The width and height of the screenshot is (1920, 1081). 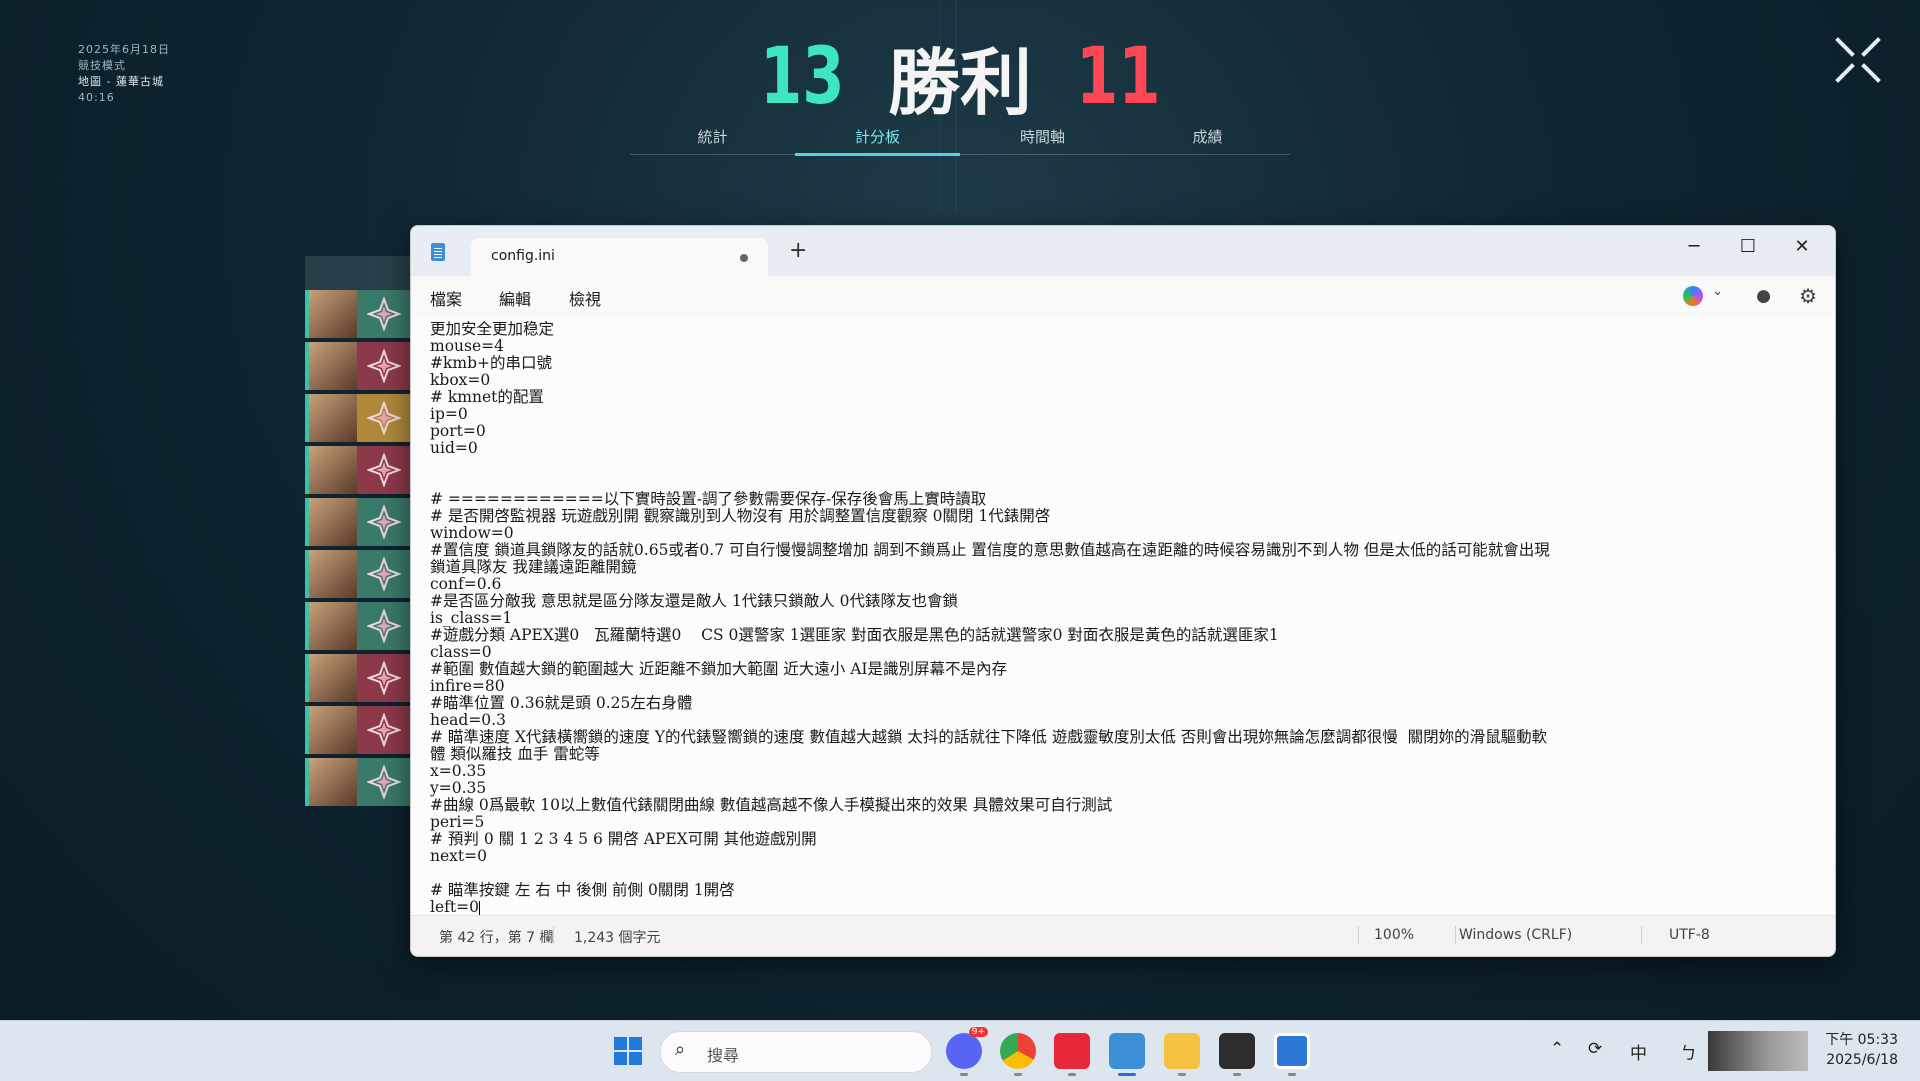 I want to click on window-close-icon: ✕, so click(x=1802, y=247).